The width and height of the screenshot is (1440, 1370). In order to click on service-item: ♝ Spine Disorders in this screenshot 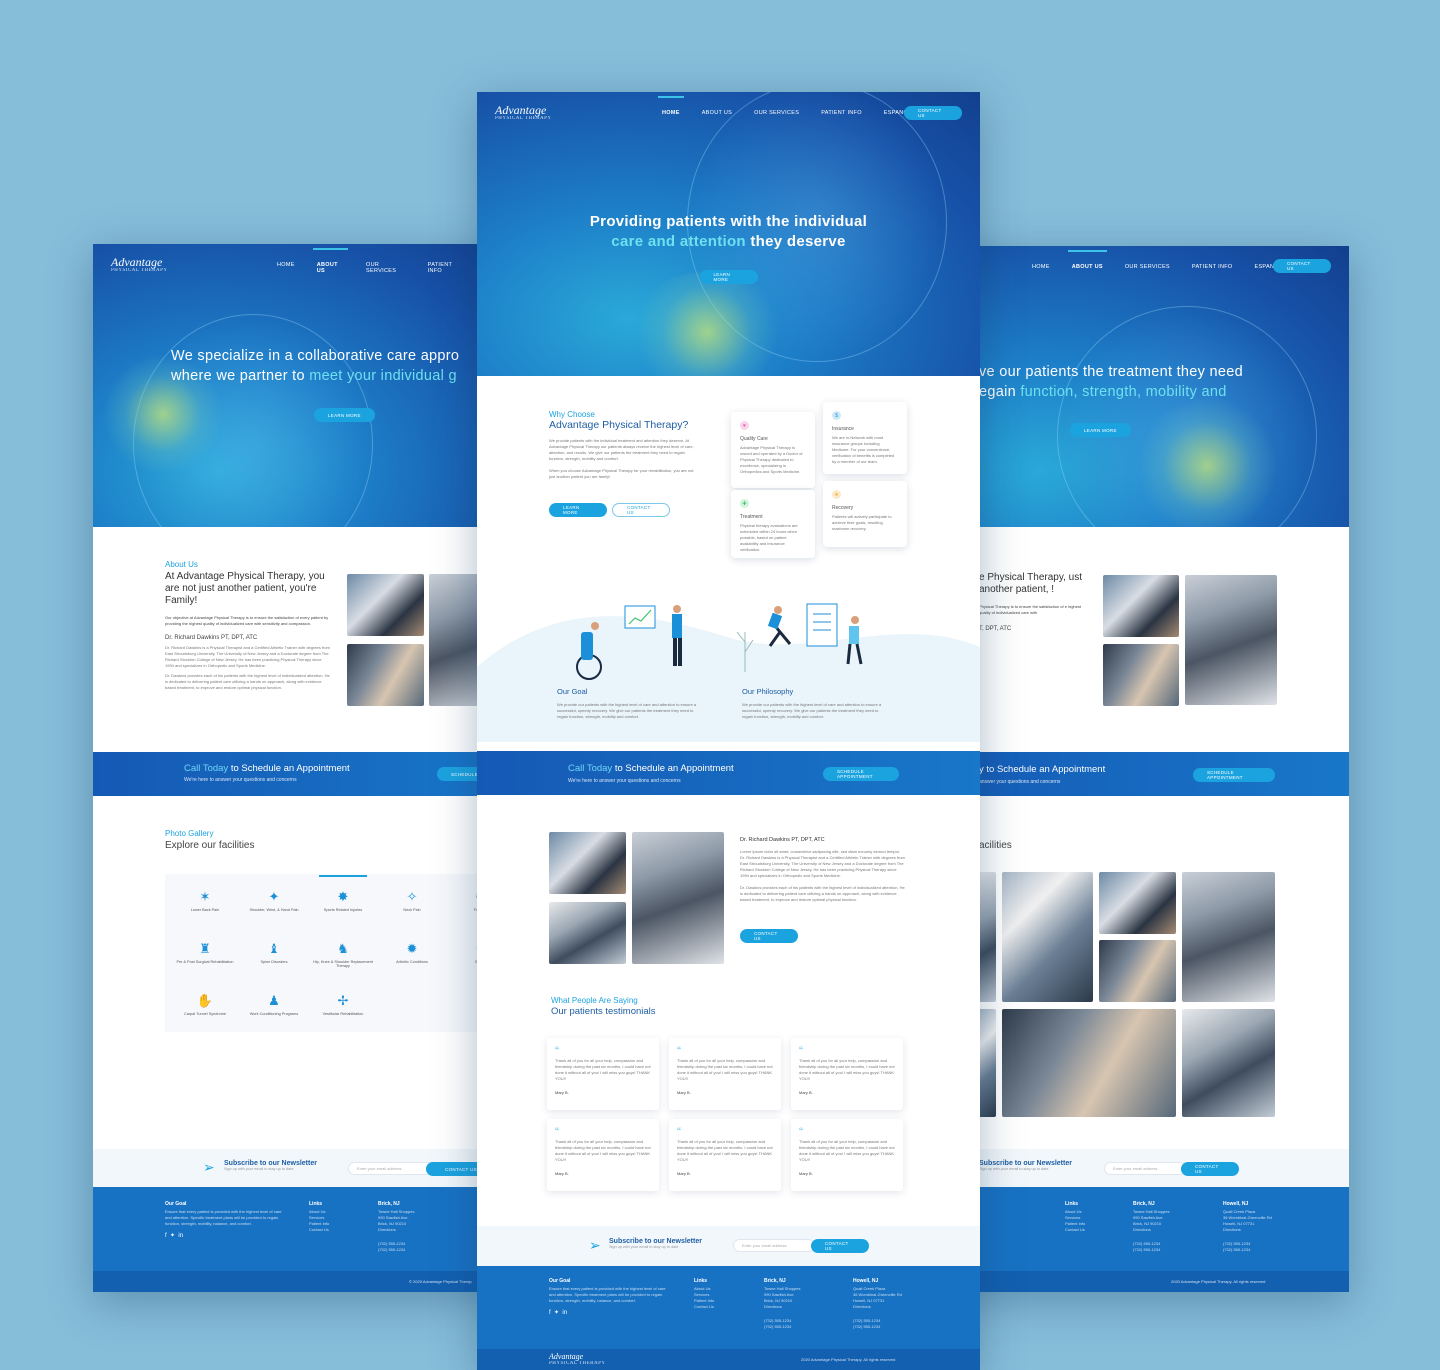, I will do `click(274, 952)`.